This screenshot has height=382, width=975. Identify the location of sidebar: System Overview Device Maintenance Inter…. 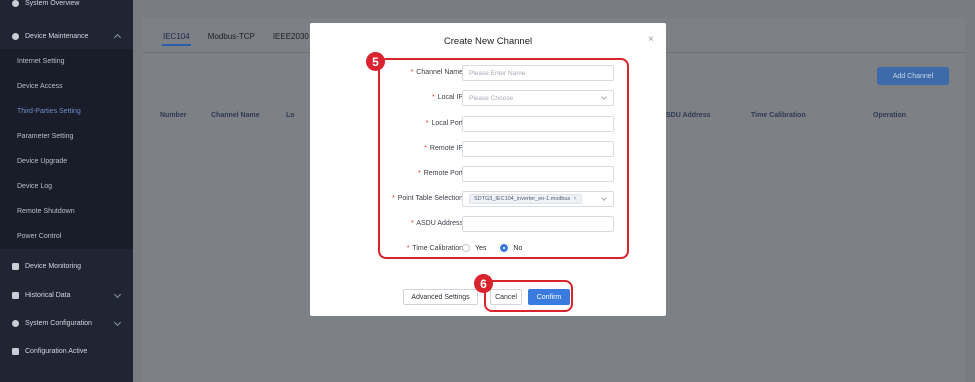
(66, 191).